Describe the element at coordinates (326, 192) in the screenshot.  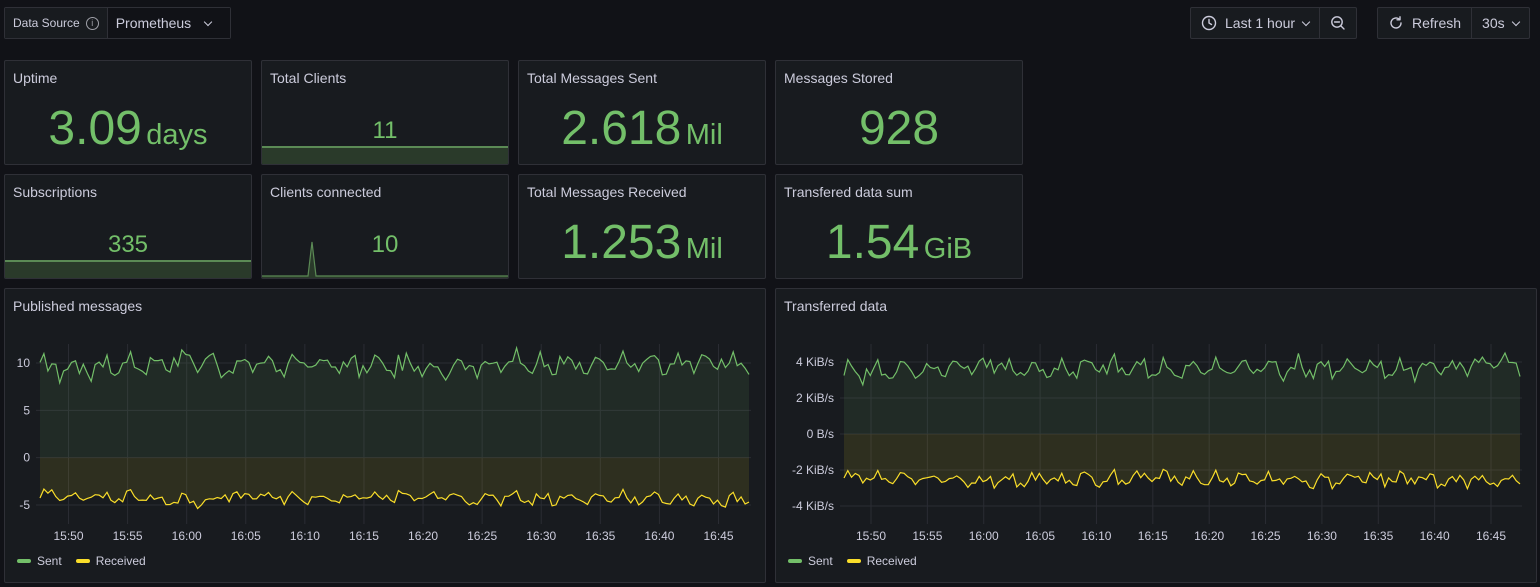
I see `panel-title: Clients connected` at that location.